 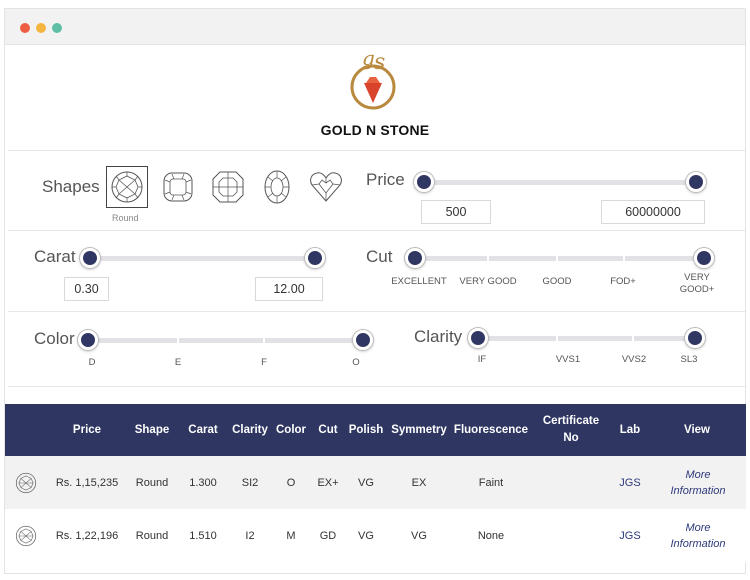 I want to click on price-max-handle, so click(x=696, y=182).